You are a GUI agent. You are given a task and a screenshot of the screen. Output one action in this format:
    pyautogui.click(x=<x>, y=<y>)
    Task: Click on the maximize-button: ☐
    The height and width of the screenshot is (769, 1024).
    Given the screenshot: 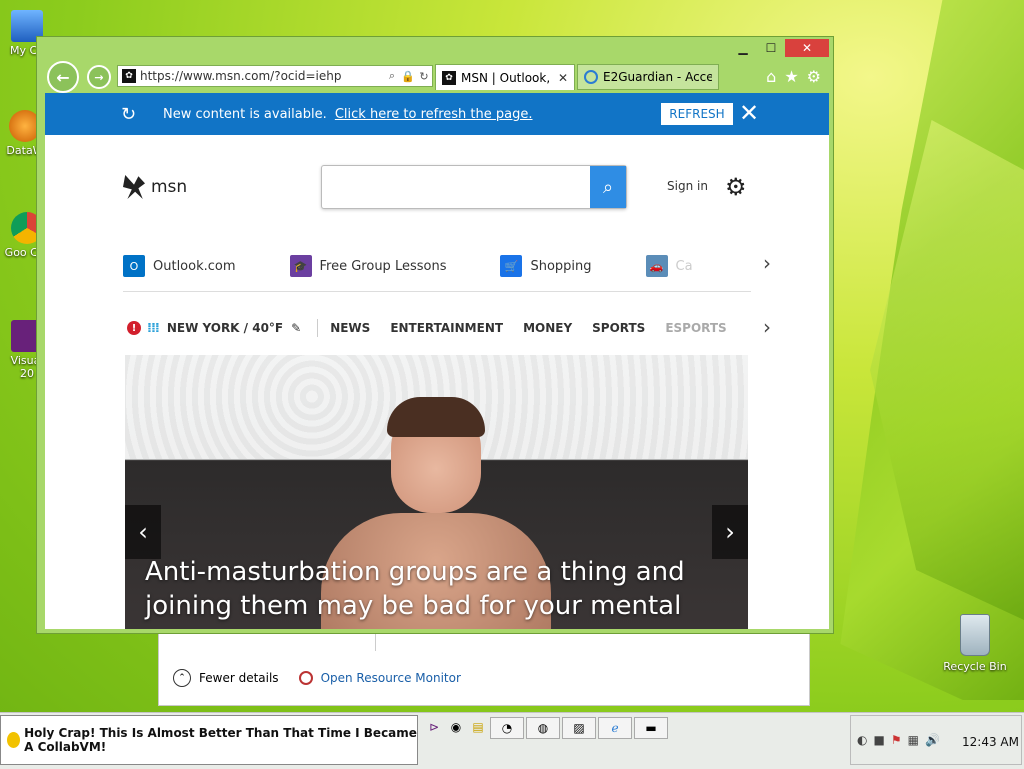 What is the action you would take?
    pyautogui.click(x=771, y=48)
    